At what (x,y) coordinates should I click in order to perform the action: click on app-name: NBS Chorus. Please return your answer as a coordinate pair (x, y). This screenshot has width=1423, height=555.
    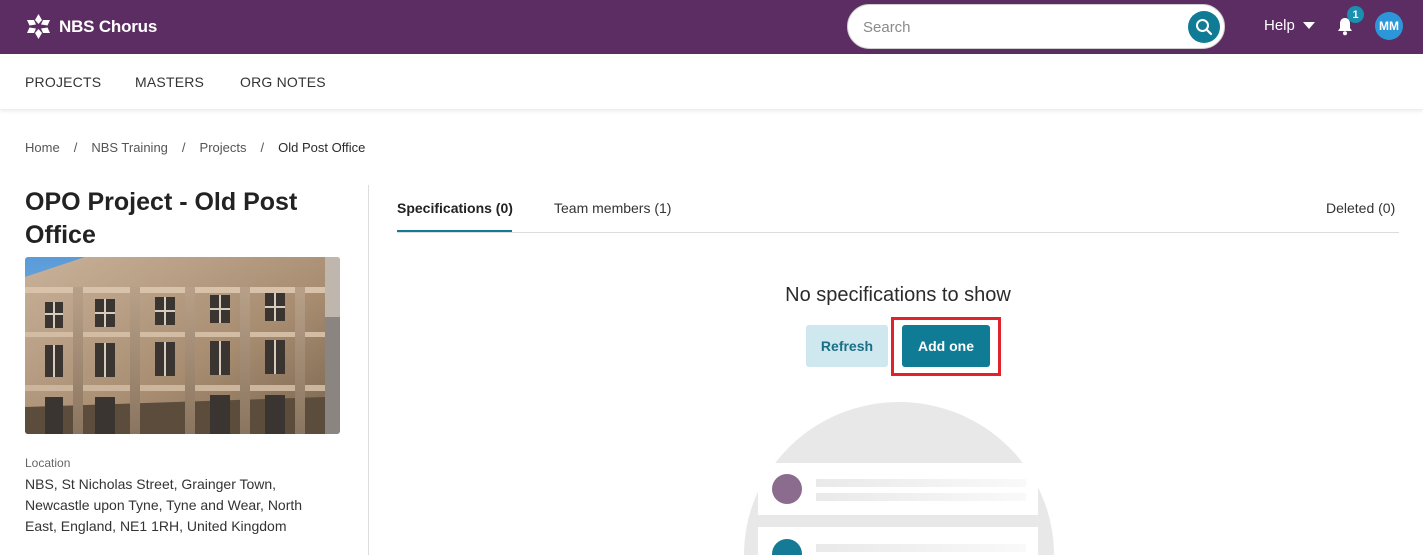
    Looking at the image, I should click on (108, 26).